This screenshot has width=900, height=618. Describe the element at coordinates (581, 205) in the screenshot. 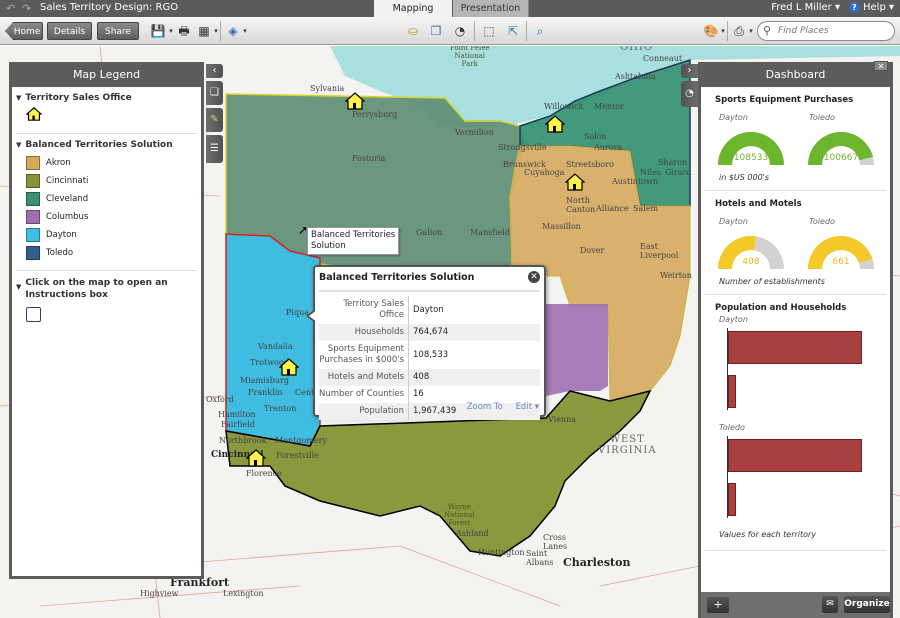

I see `map-label-north-canton: North Canton` at that location.